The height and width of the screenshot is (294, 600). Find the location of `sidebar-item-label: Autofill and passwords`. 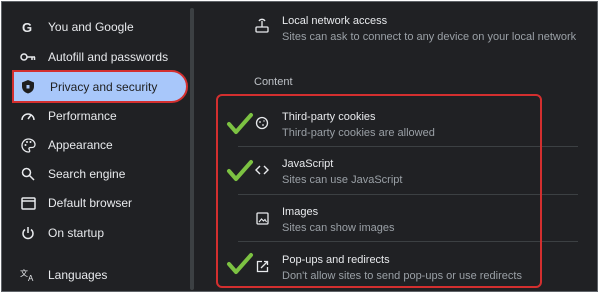

sidebar-item-label: Autofill and passwords is located at coordinates (108, 57).